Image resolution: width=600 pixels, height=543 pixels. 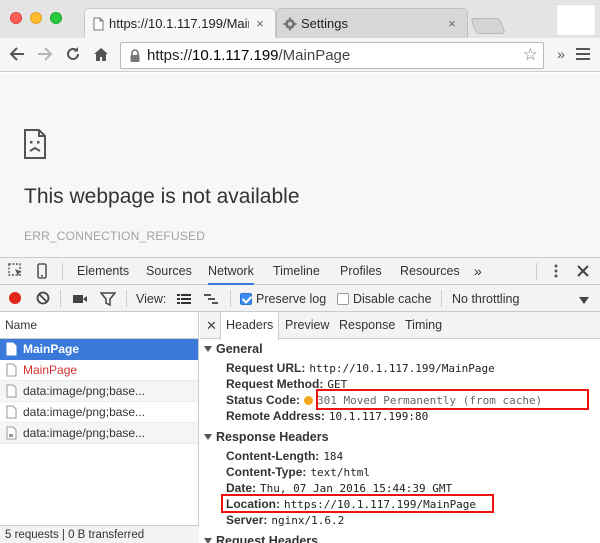 What do you see at coordinates (530, 55) in the screenshot?
I see `bookmark-star-icon: ☆` at bounding box center [530, 55].